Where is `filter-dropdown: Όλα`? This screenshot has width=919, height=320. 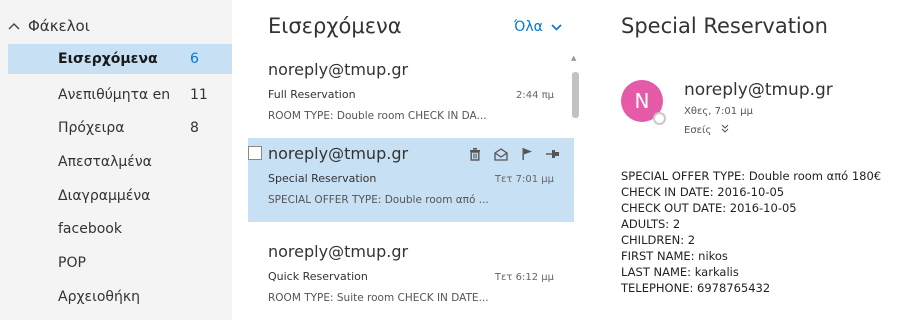
filter-dropdown: Όλα is located at coordinates (538, 27).